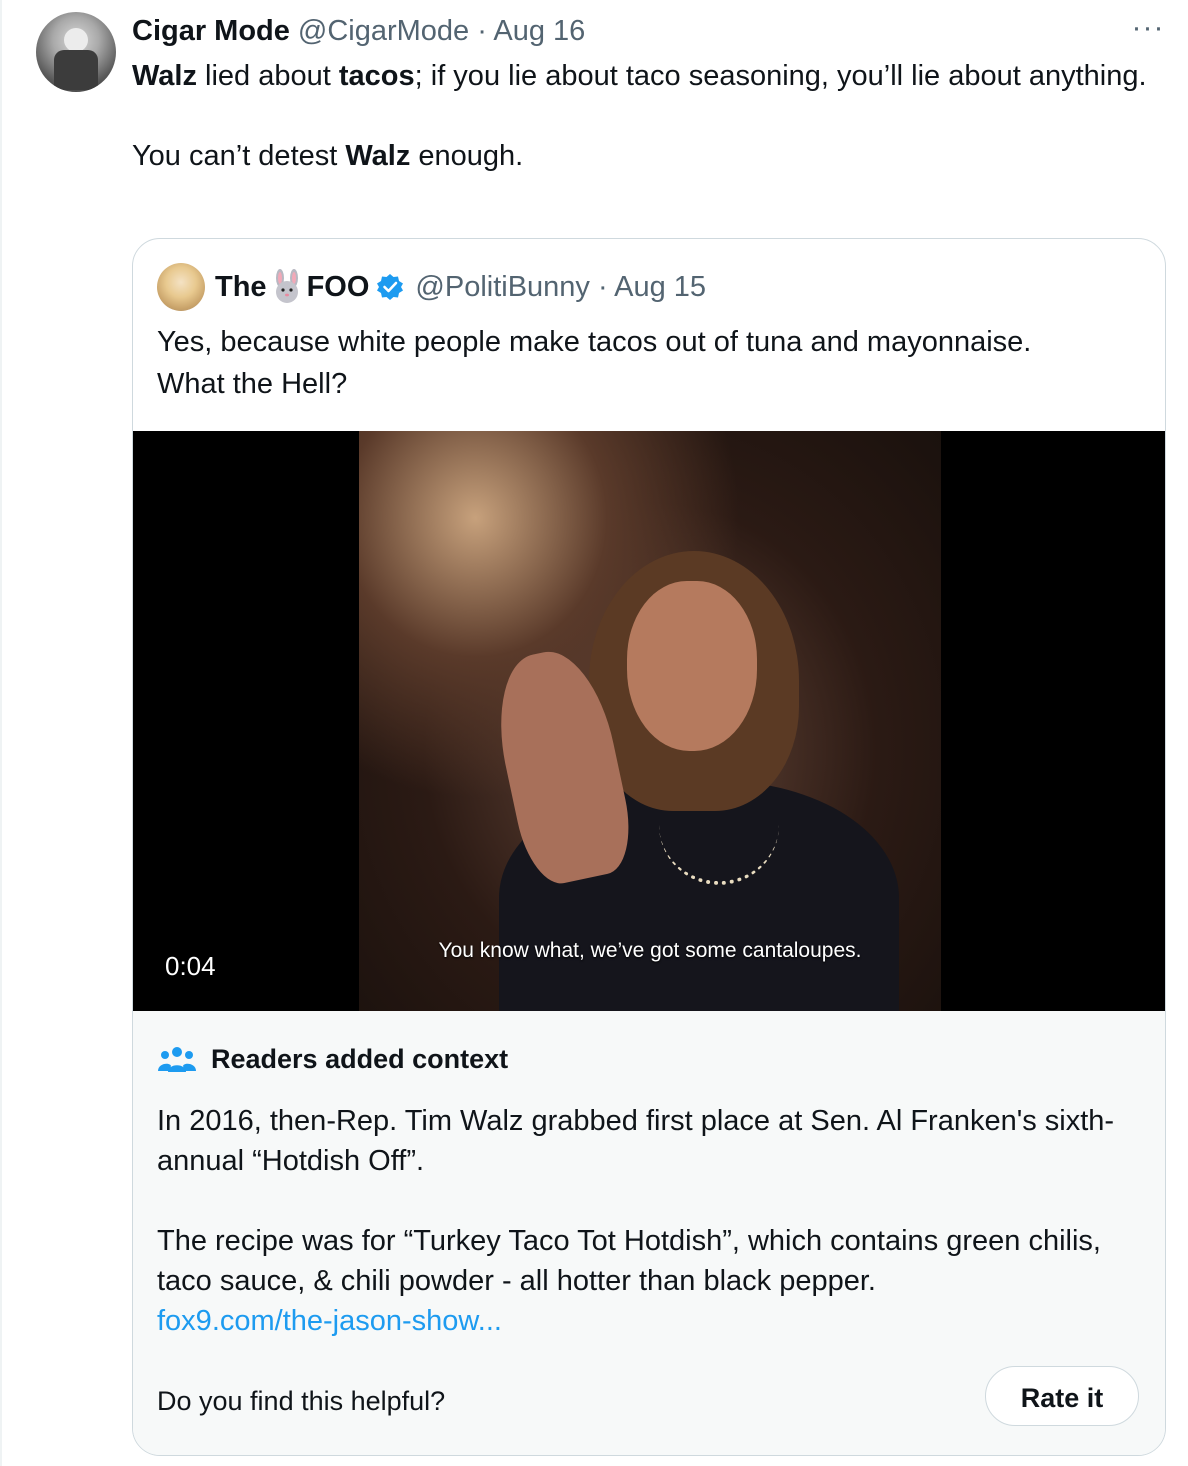 Image resolution: width=1188 pixels, height=1466 pixels. Describe the element at coordinates (190, 966) in the screenshot. I see `video-duration: 0:04` at that location.